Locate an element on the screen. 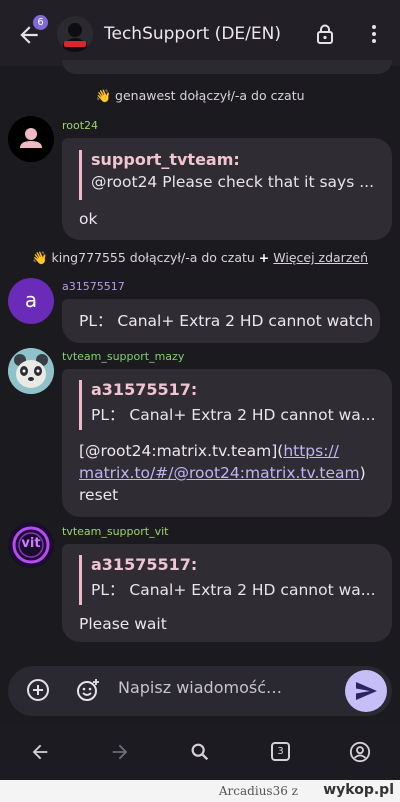 Image resolution: width=400 pixels, height=802 pixels. join-event-1: 👋 genawest dołączył/-a do czatu is located at coordinates (200, 96).